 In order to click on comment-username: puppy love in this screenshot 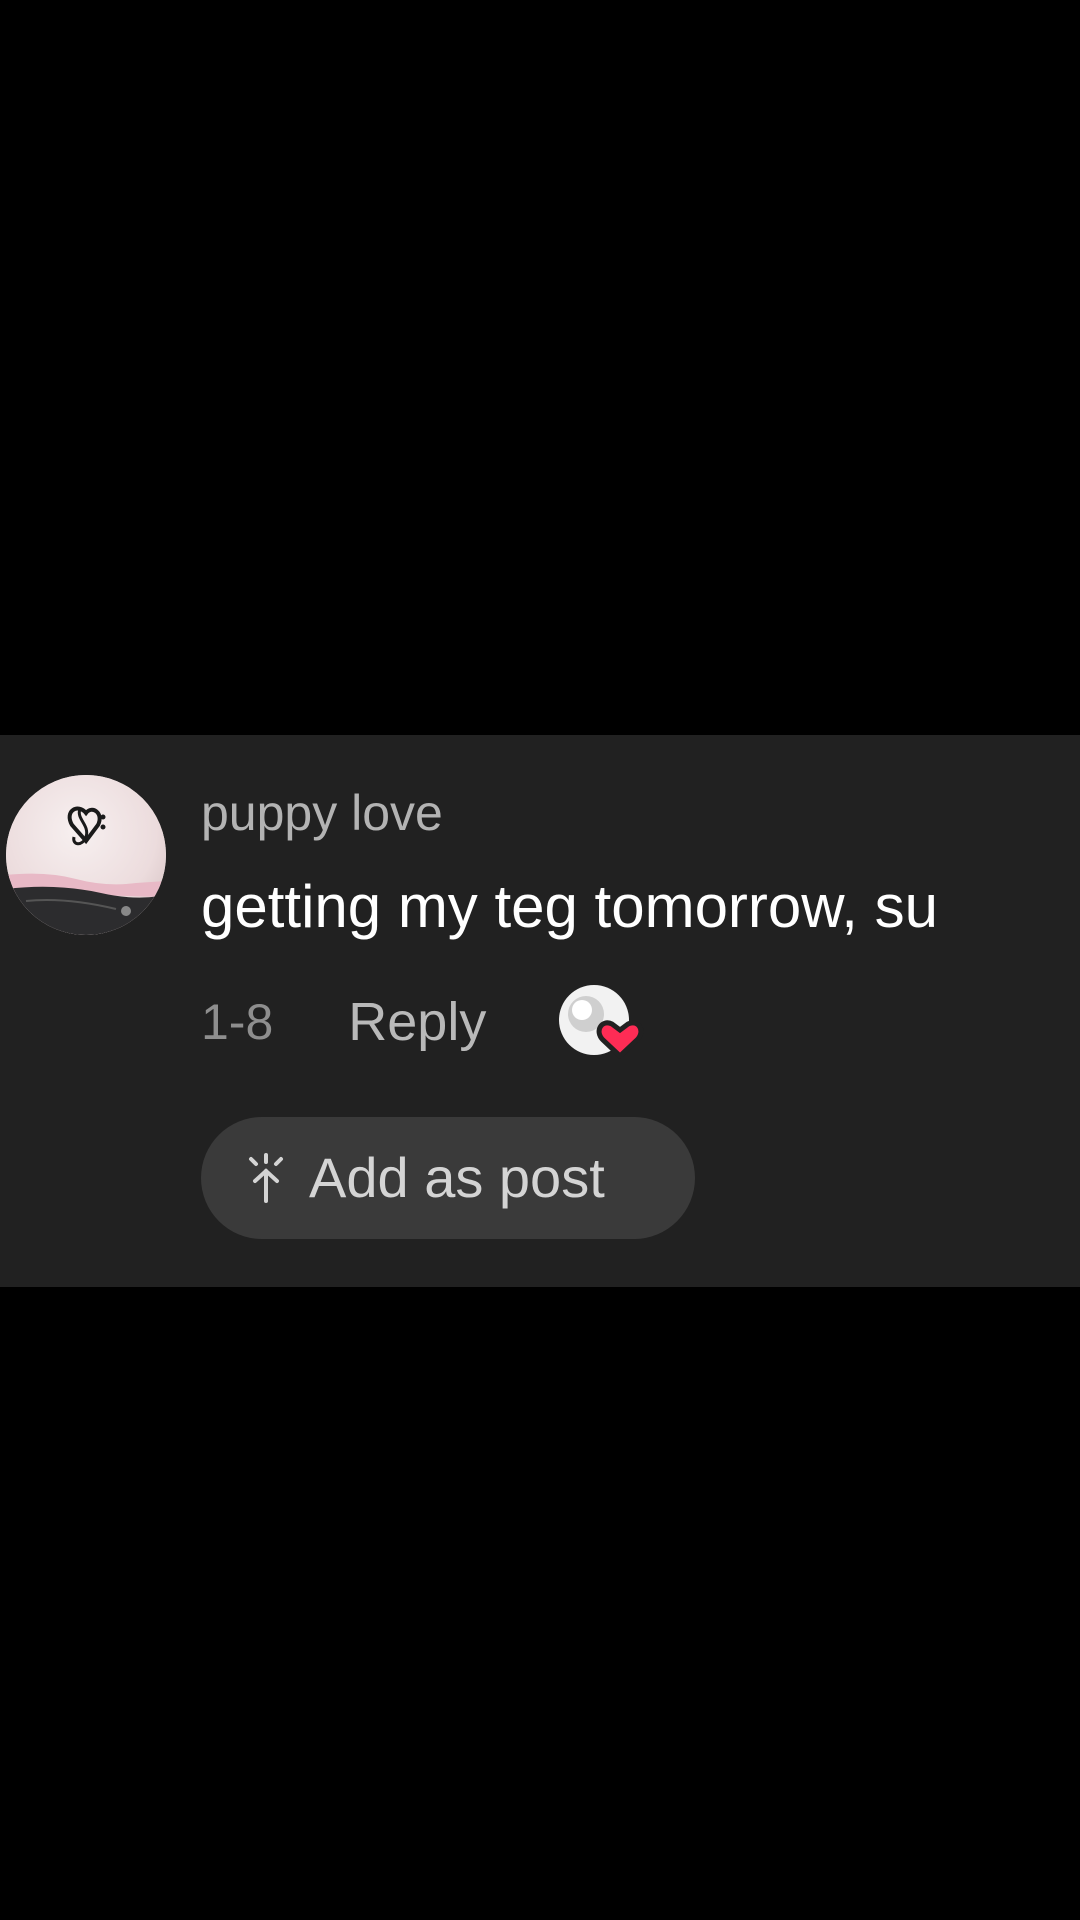, I will do `click(322, 813)`.